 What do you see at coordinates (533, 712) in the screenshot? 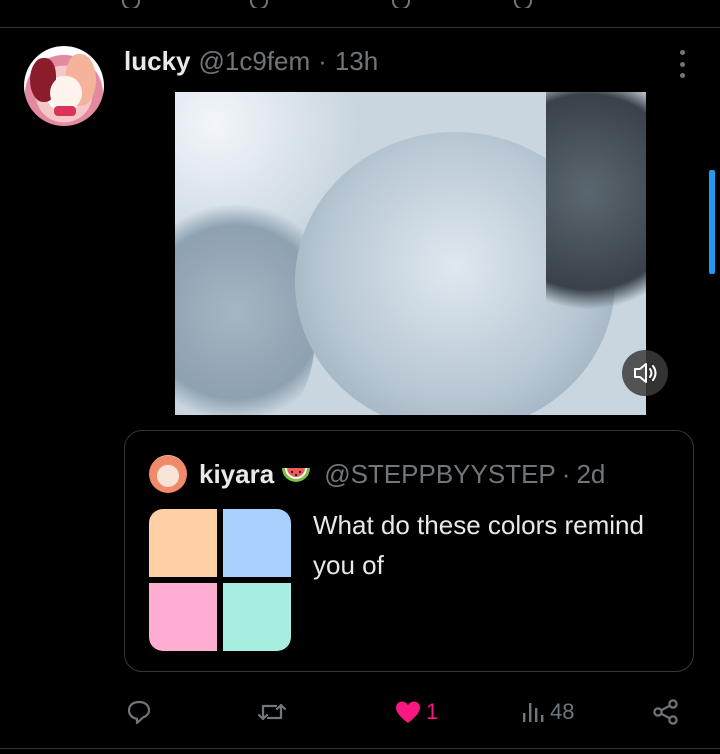
I see `views-chart-icon` at bounding box center [533, 712].